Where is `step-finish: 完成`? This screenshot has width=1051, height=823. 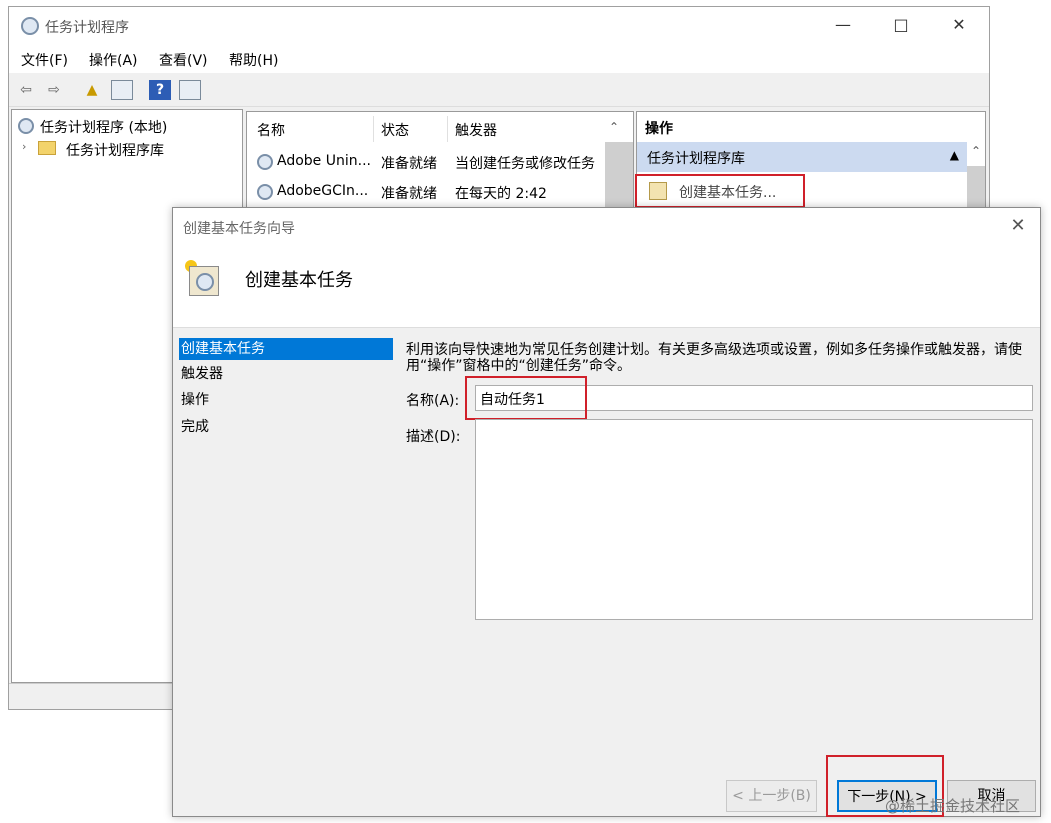 step-finish: 完成 is located at coordinates (286, 427).